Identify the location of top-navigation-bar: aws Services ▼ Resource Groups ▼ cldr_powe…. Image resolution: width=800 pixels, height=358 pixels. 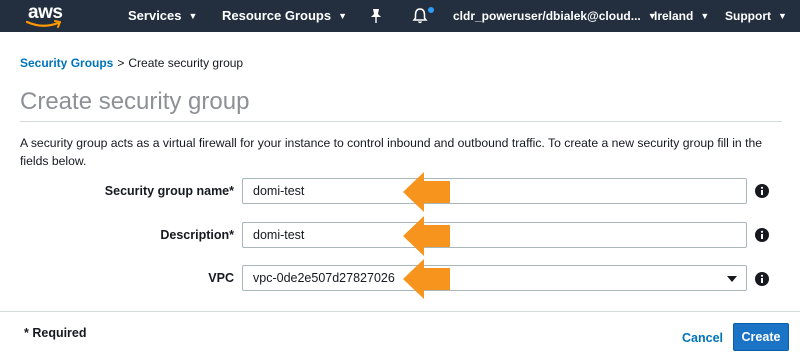
(400, 16).